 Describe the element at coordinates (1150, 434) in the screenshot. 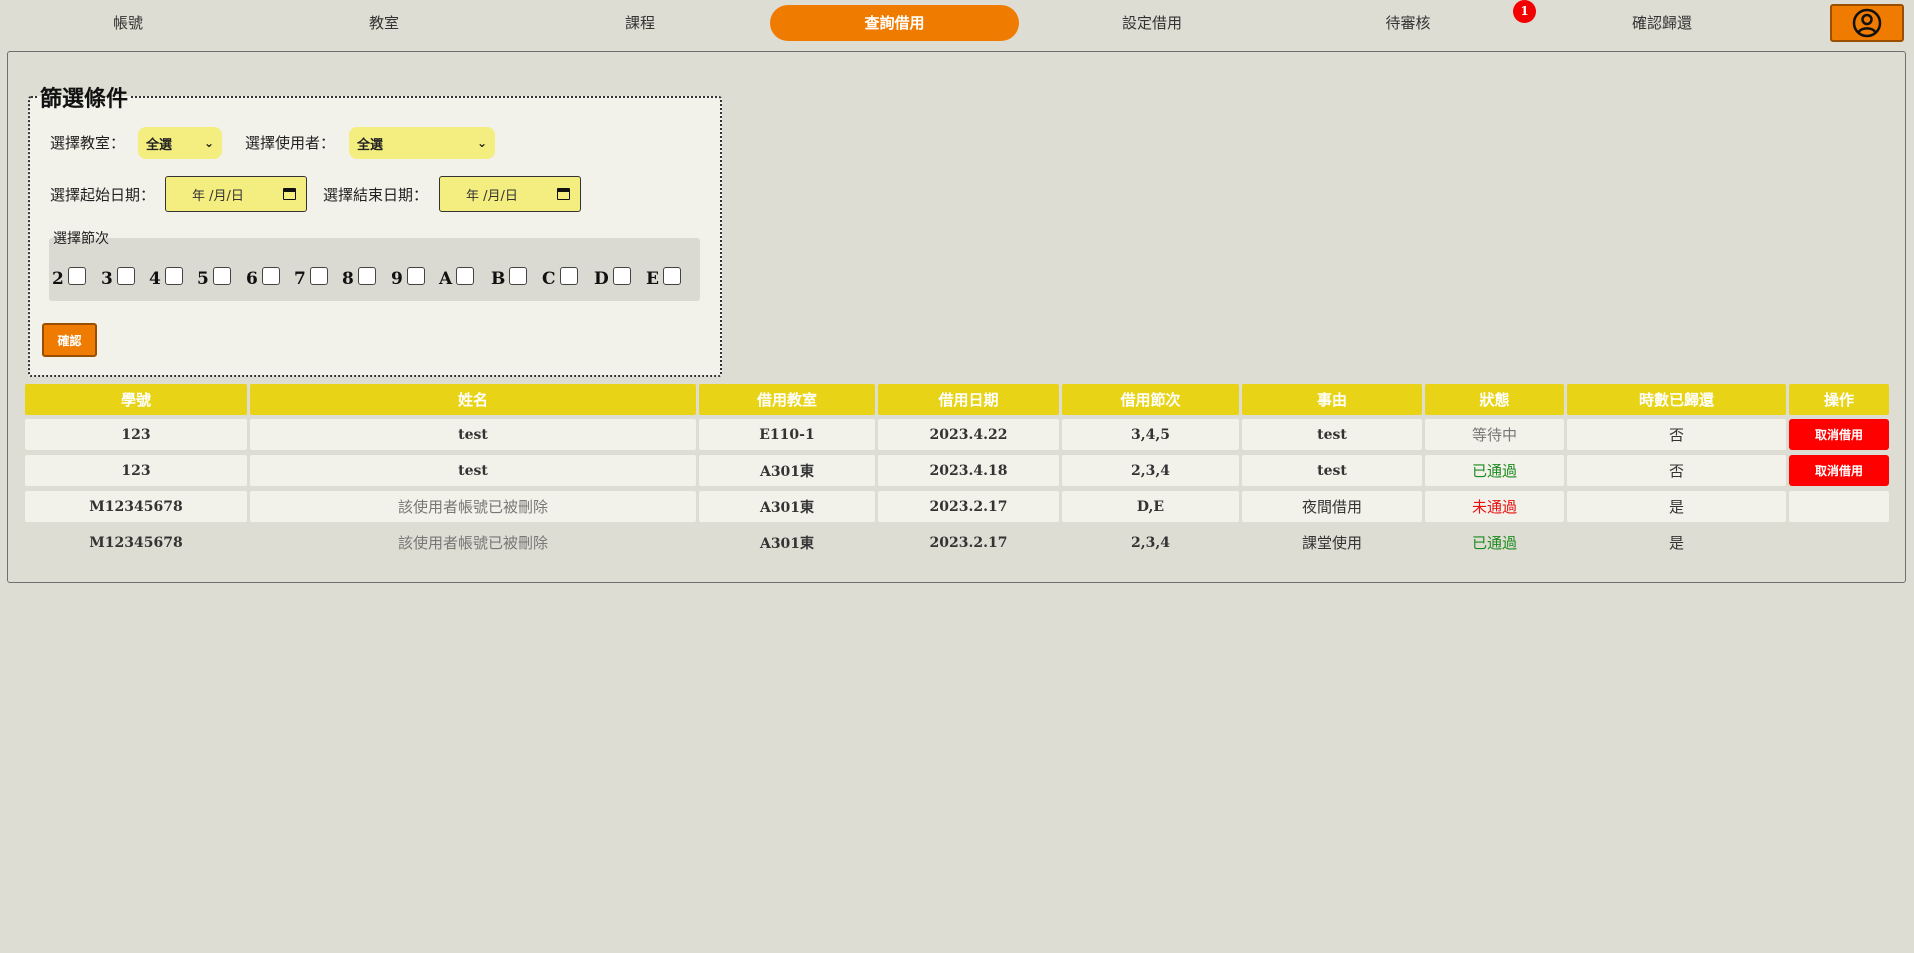

I see `cell-periods: 3,4,5` at that location.